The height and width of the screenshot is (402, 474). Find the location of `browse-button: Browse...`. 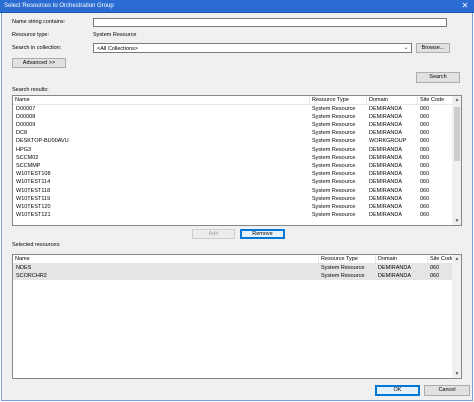

browse-button: Browse... is located at coordinates (433, 48).